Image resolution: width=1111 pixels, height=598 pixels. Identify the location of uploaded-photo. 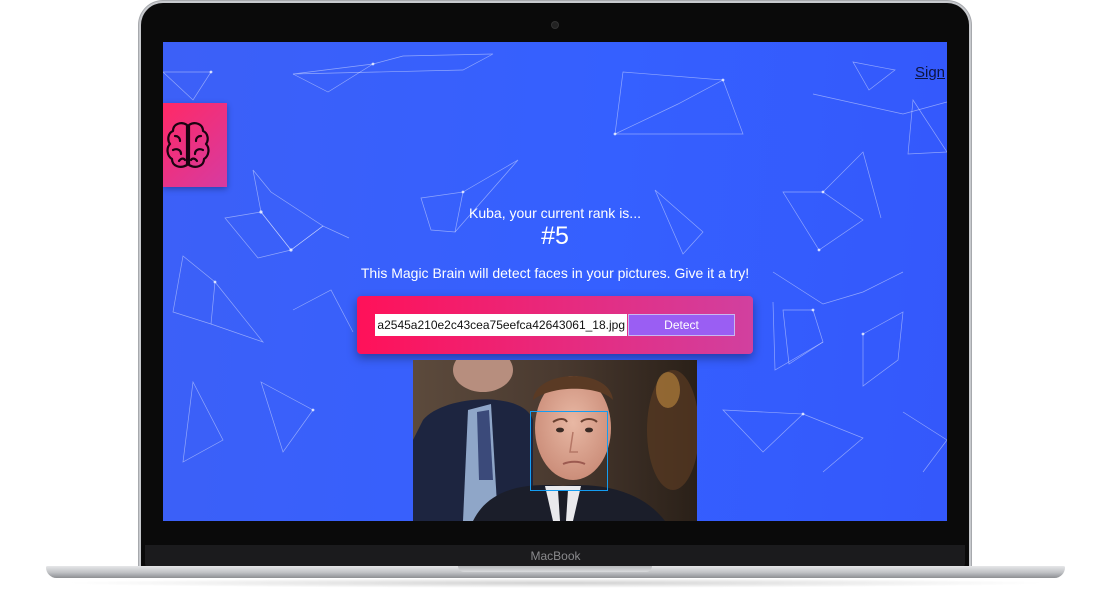
(555, 440).